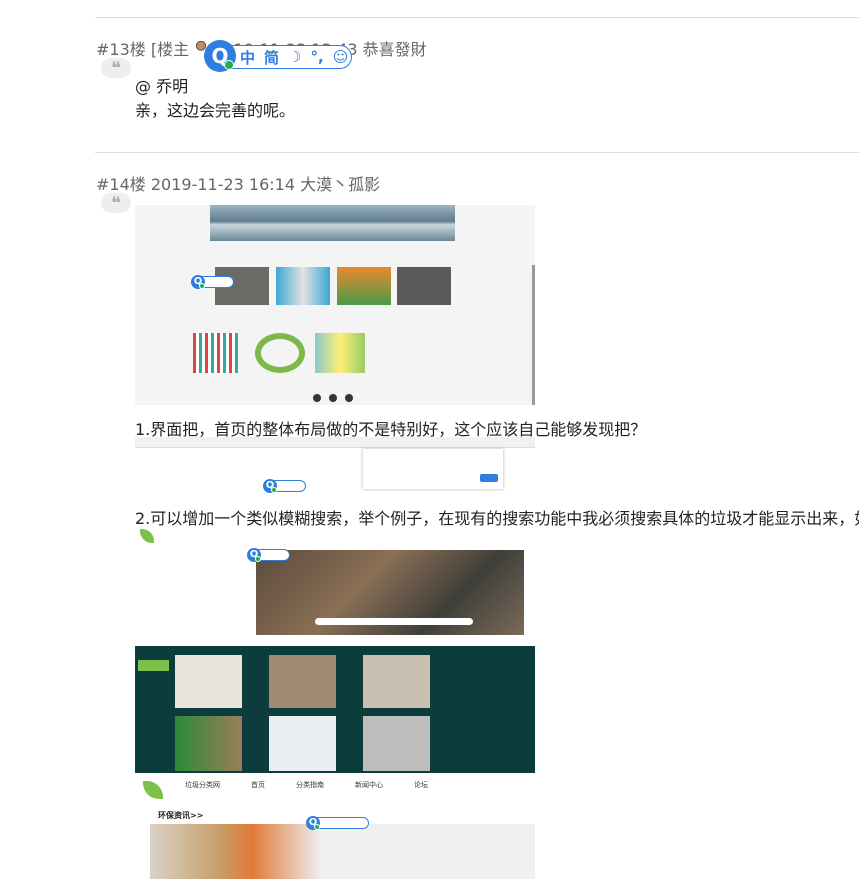 The height and width of the screenshot is (879, 859). I want to click on nav-item: 首页, so click(258, 785).